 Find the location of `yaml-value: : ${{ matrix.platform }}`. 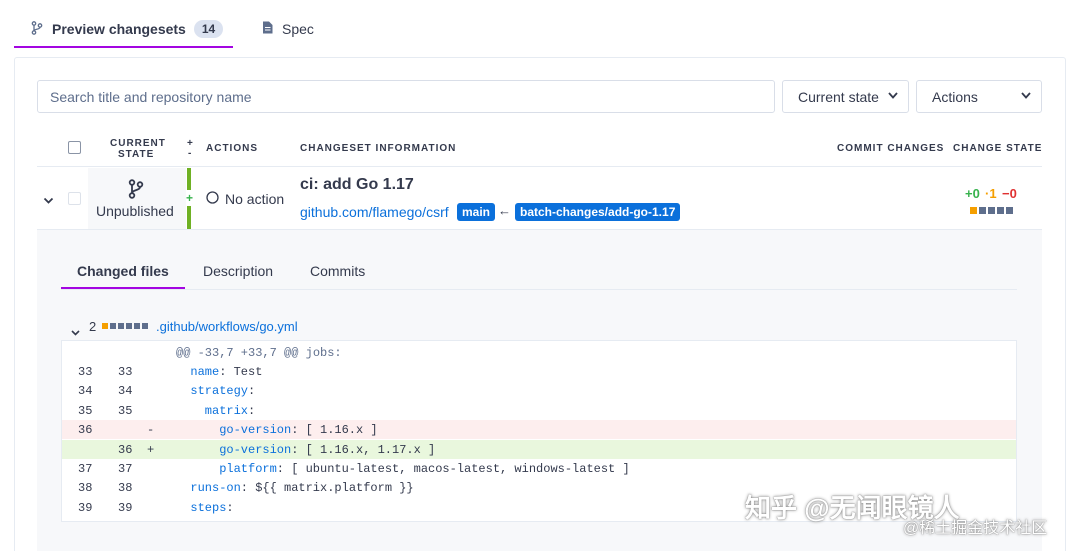

yaml-value: : ${{ matrix.platform }} is located at coordinates (327, 488).